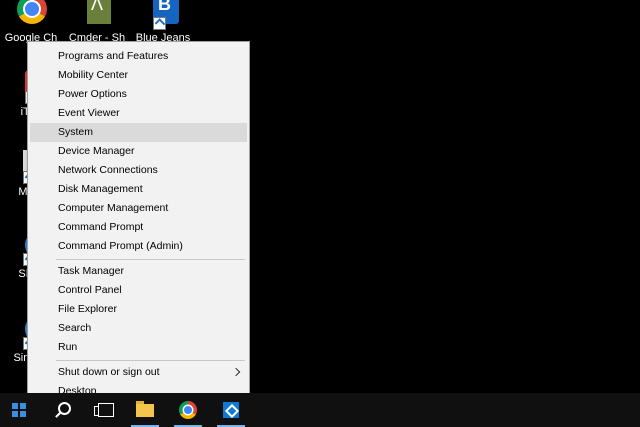 This screenshot has width=640, height=427. What do you see at coordinates (138, 227) in the screenshot?
I see `menu-item-command-prompt: Command Prompt` at bounding box center [138, 227].